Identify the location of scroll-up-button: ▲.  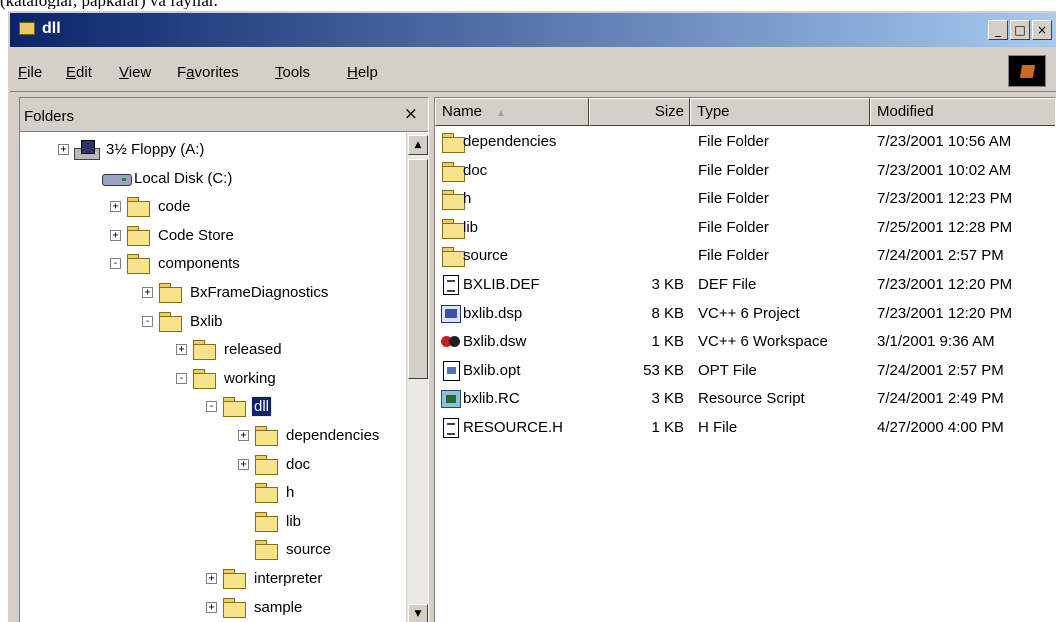
(418, 145).